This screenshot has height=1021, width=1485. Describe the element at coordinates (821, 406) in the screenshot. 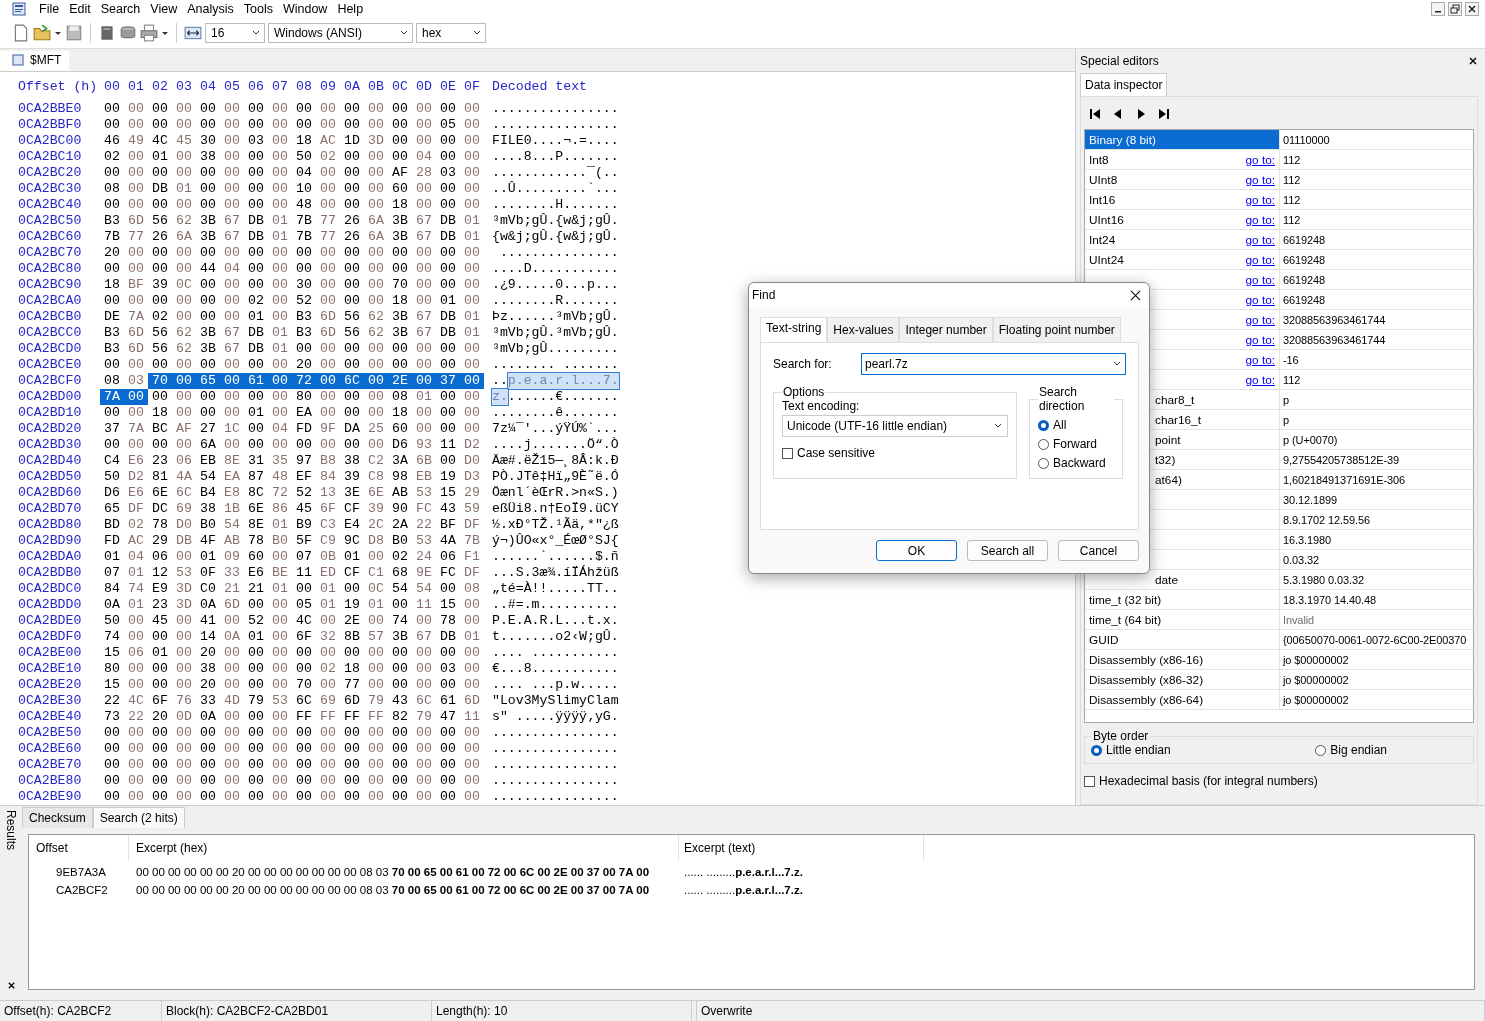

I see `field-label: Text encoding:` at that location.